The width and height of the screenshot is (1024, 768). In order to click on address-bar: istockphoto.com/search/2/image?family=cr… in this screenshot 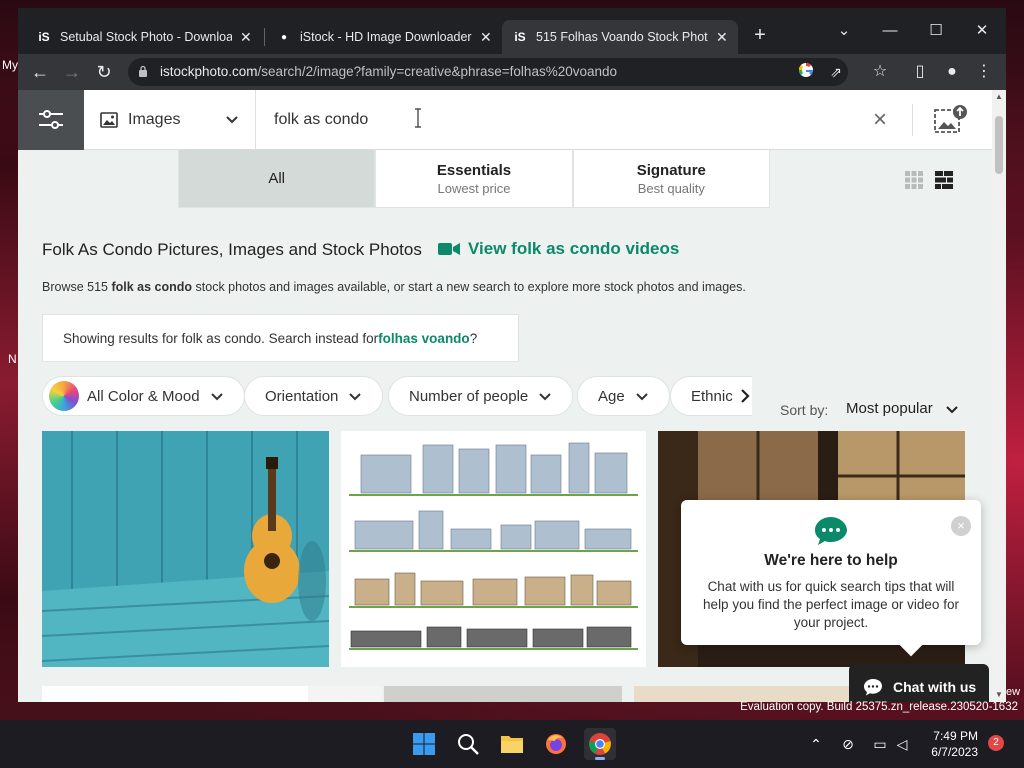, I will do `click(488, 72)`.